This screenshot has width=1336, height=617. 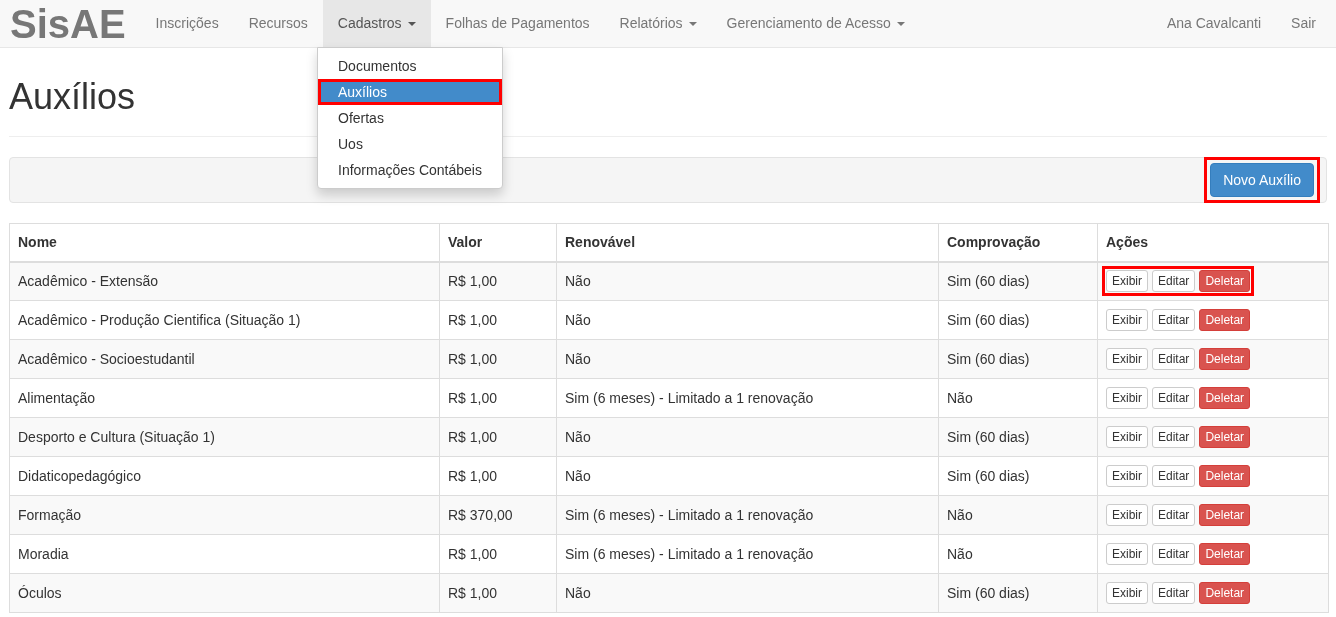 I want to click on table-cell: Acadêmico - Socioestudantil, so click(x=106, y=358).